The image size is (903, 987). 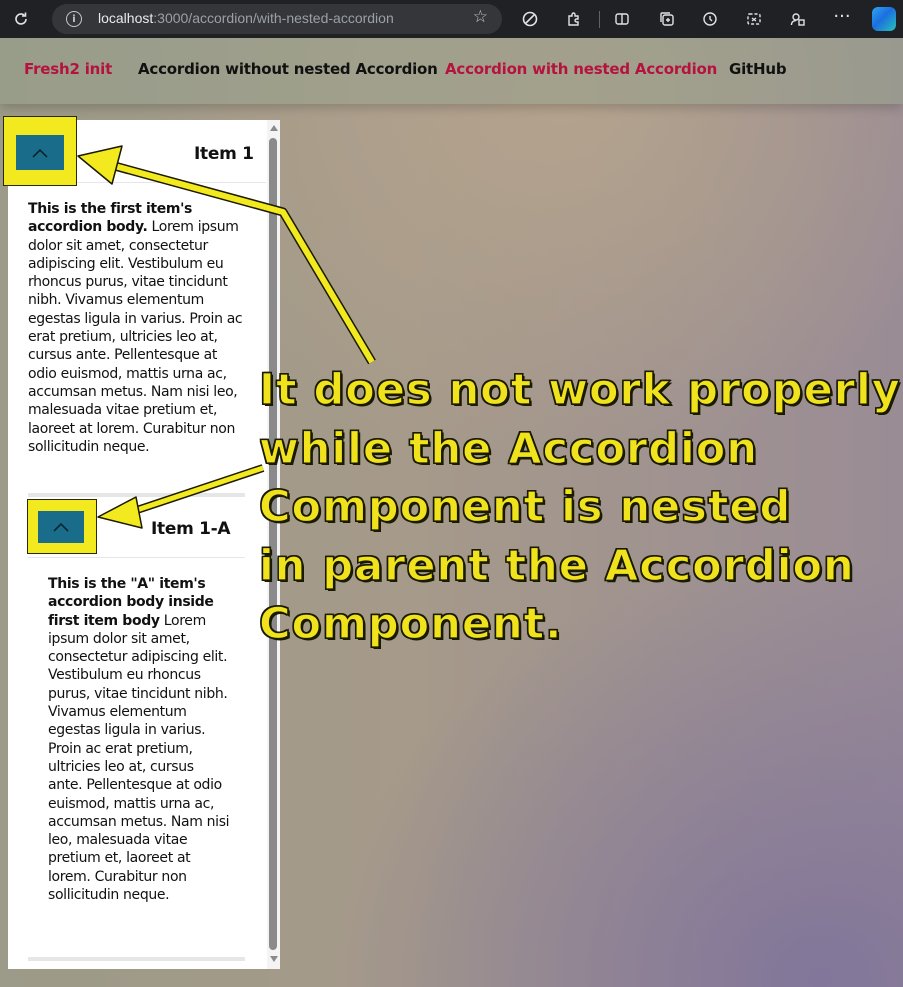 I want to click on nav-link-github: GitHub, so click(x=758, y=69).